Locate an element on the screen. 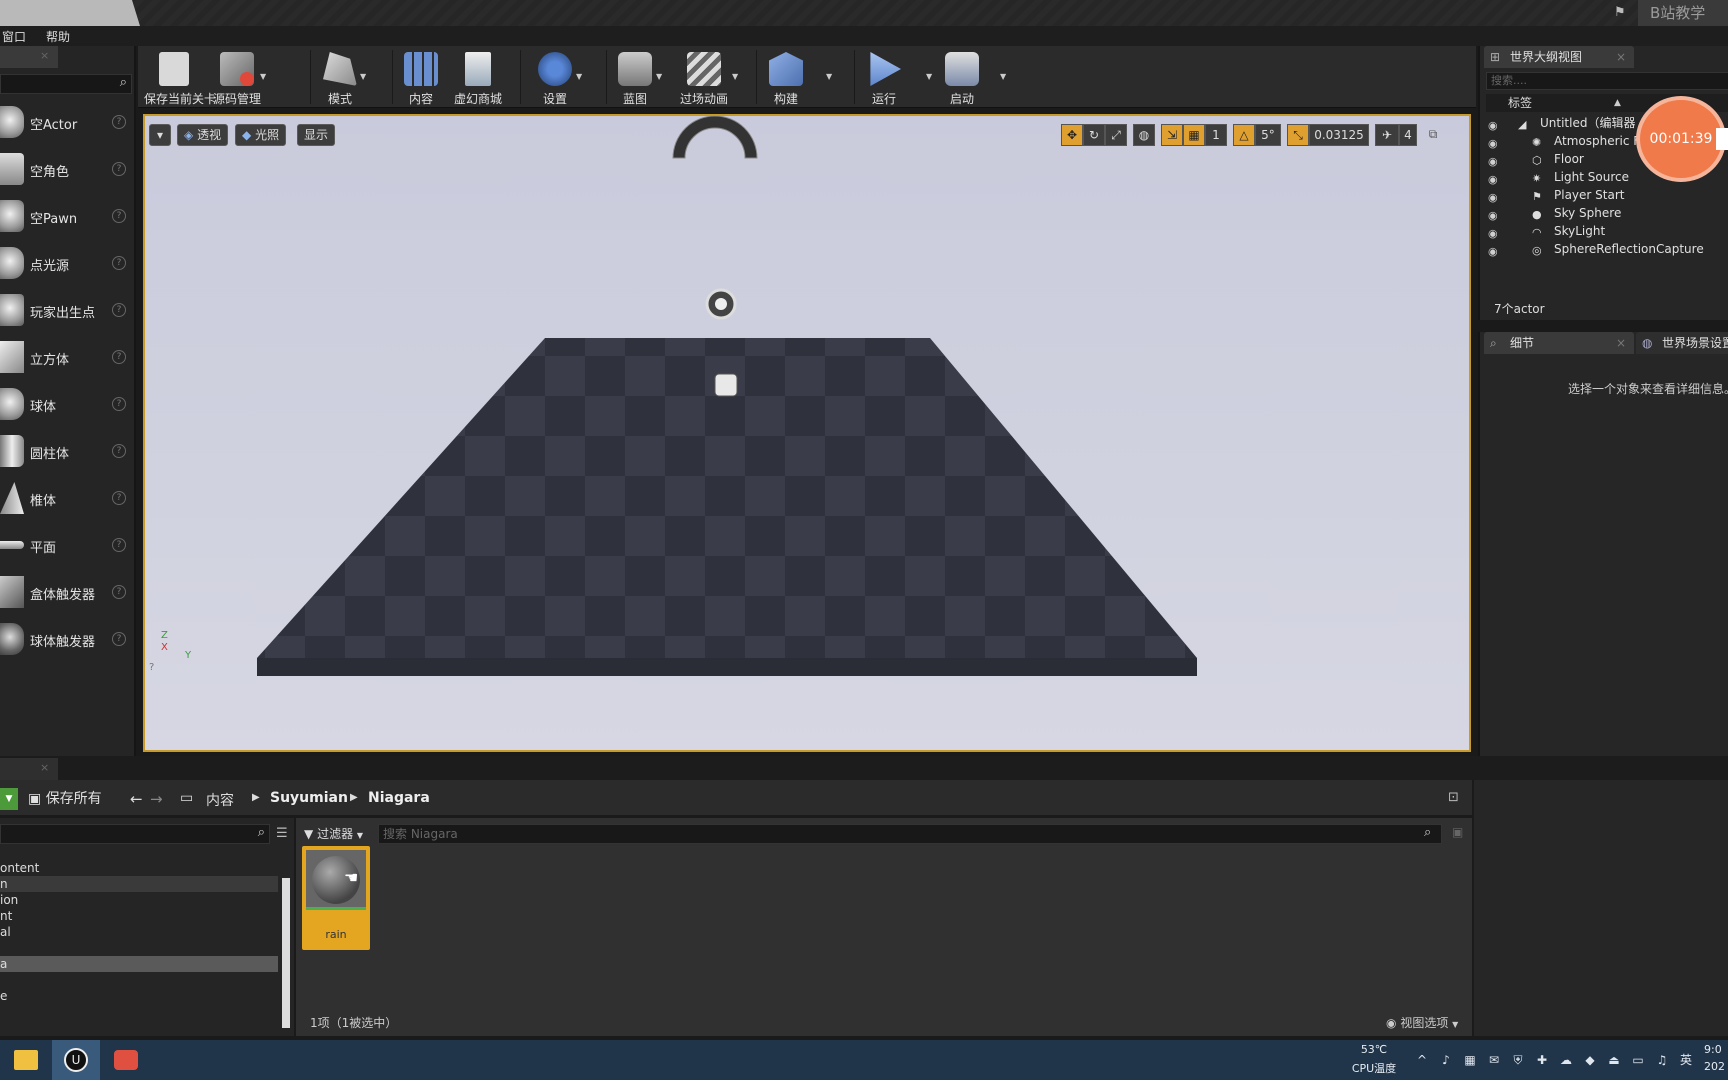  blueprints-button: 蓝图 ▼ is located at coordinates (637, 77).